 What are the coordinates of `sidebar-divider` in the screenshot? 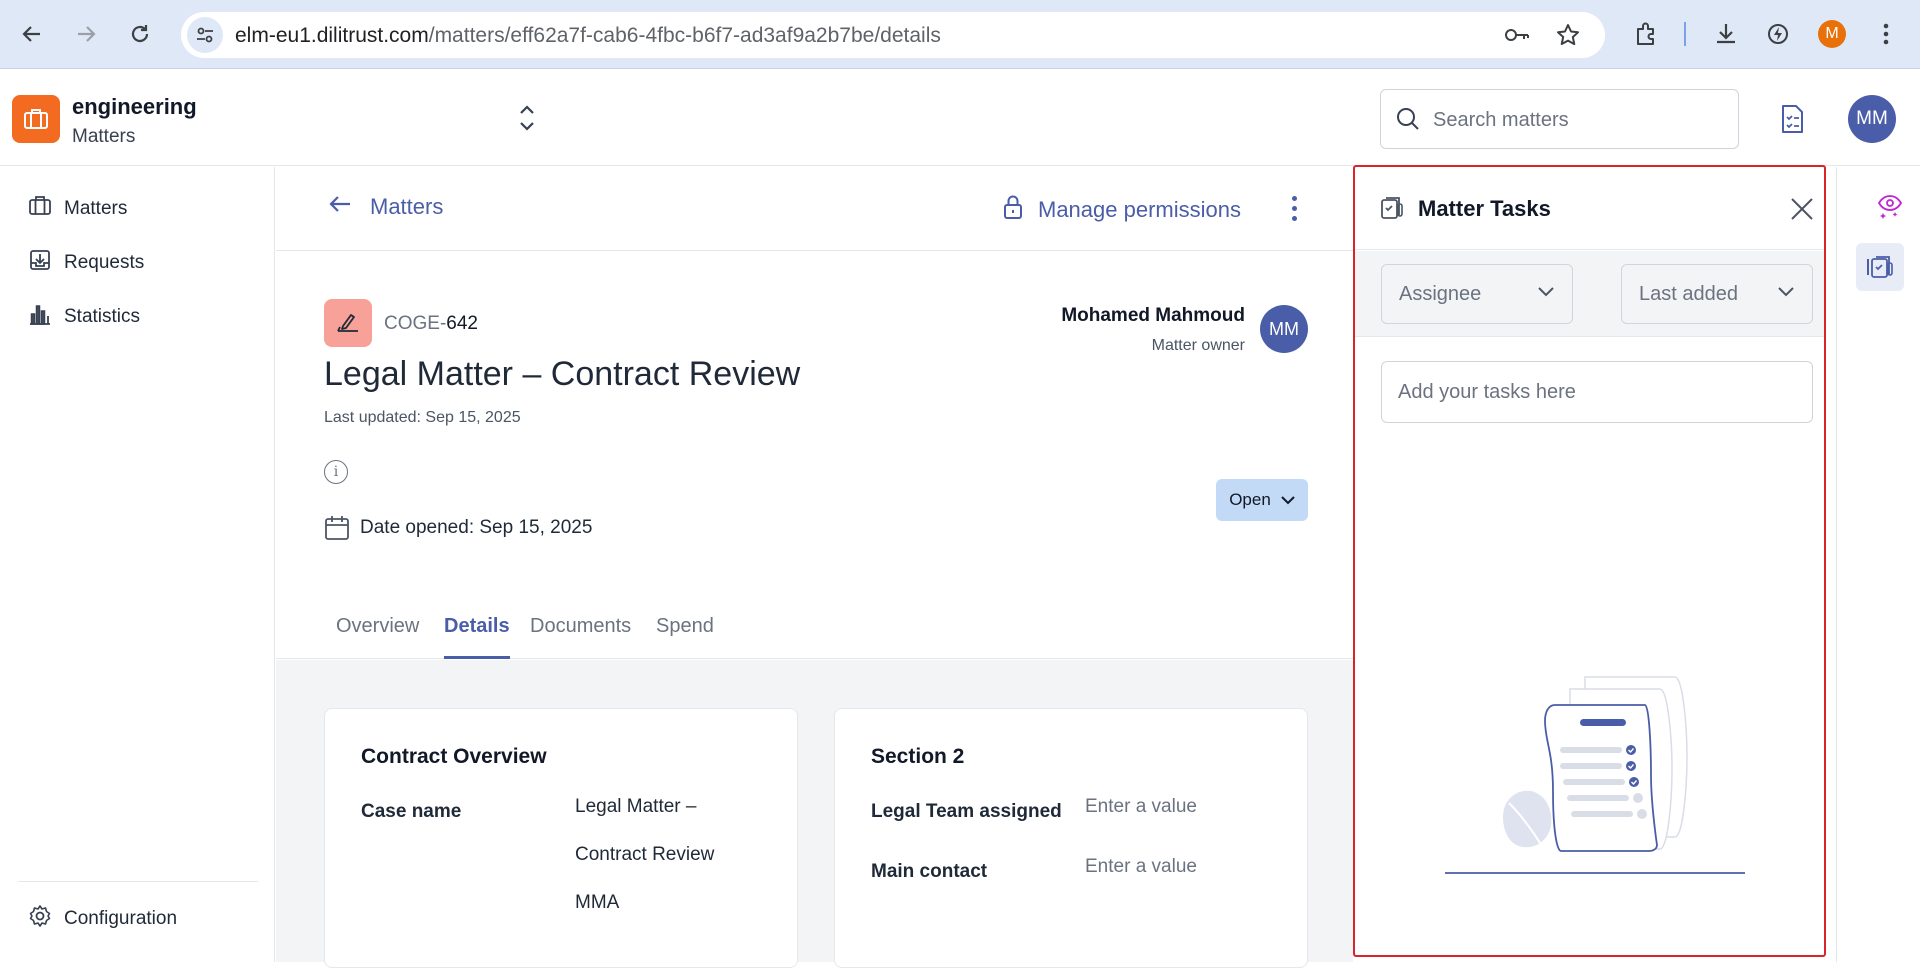 It's located at (138, 881).